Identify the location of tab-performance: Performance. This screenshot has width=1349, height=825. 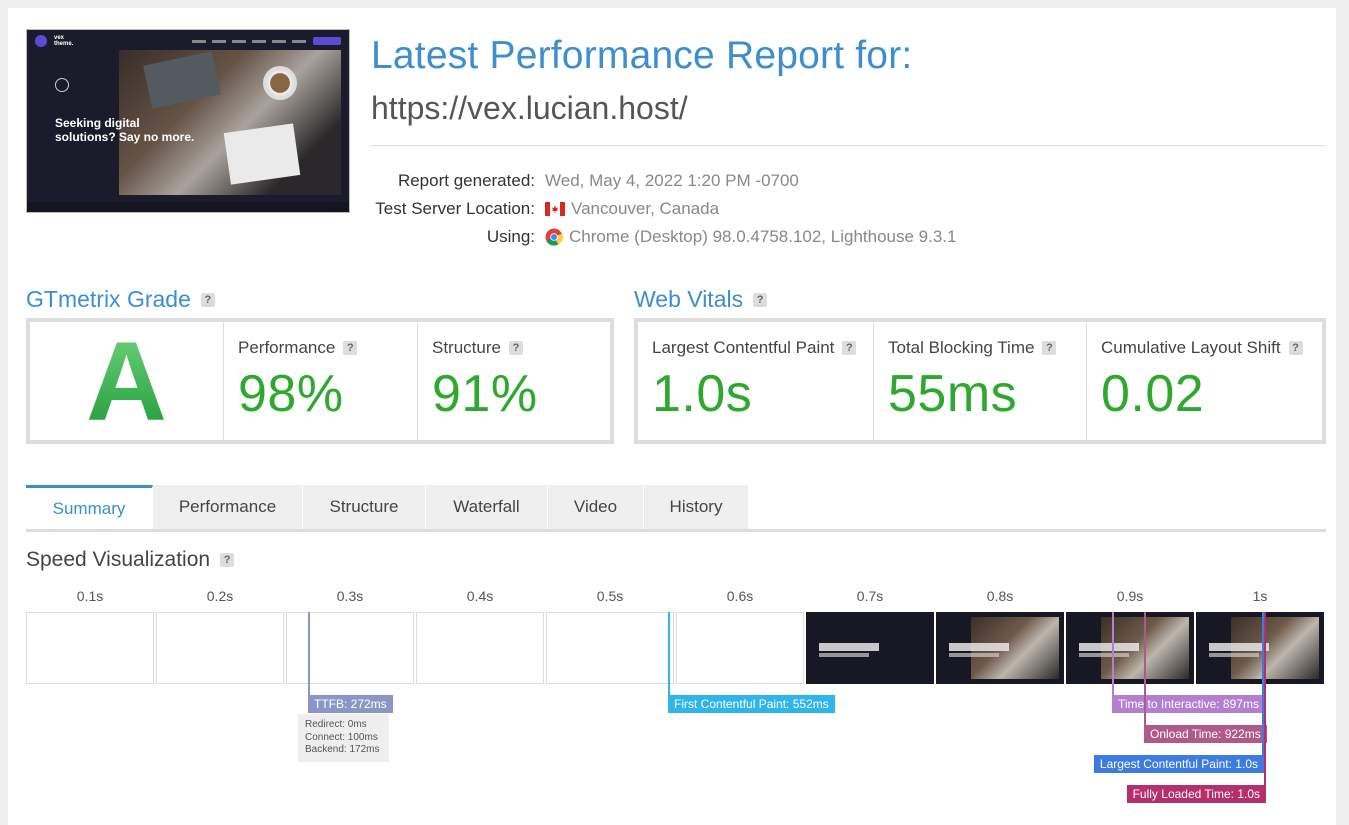
(228, 507).